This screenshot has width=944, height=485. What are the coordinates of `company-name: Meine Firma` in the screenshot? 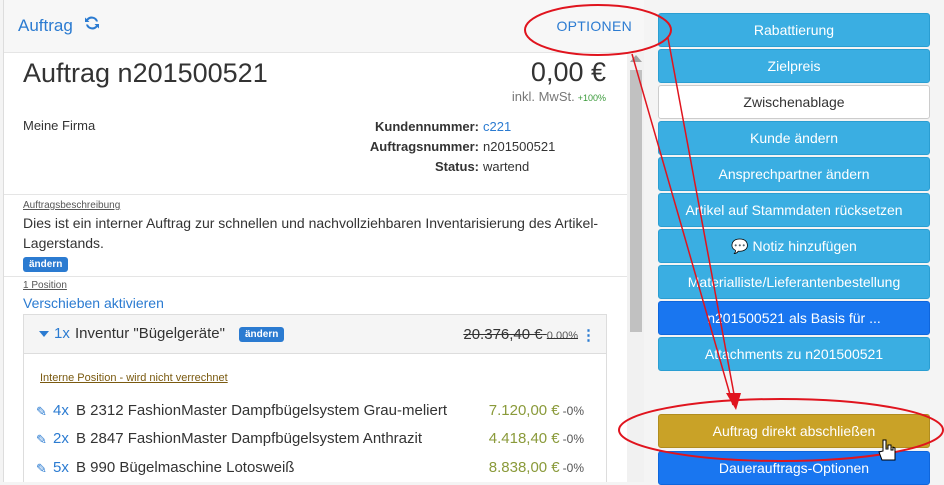 It's located at (59, 125).